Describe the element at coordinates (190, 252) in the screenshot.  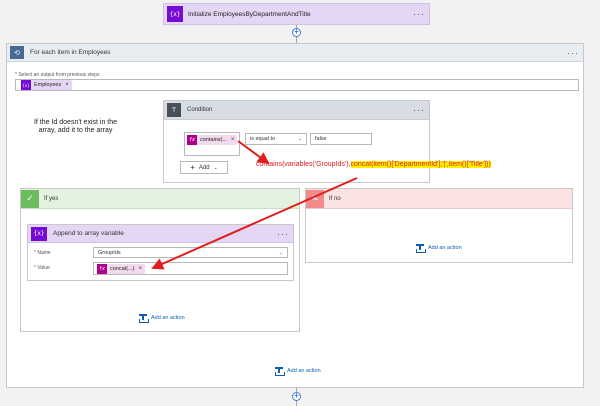
I see `variable-name-select: GroupIds ⌄` at that location.